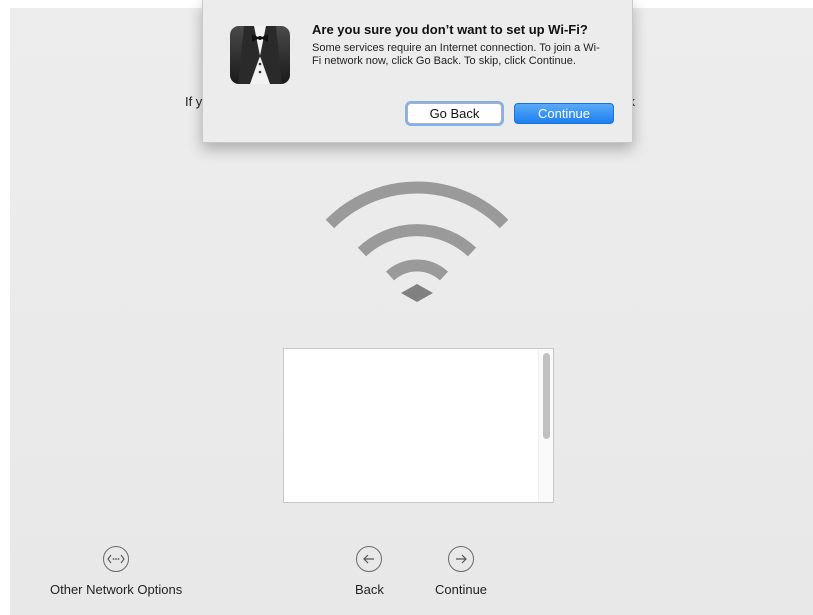 This screenshot has height=615, width=813. I want to click on other-network-options-button: Other Network Options, so click(116, 571).